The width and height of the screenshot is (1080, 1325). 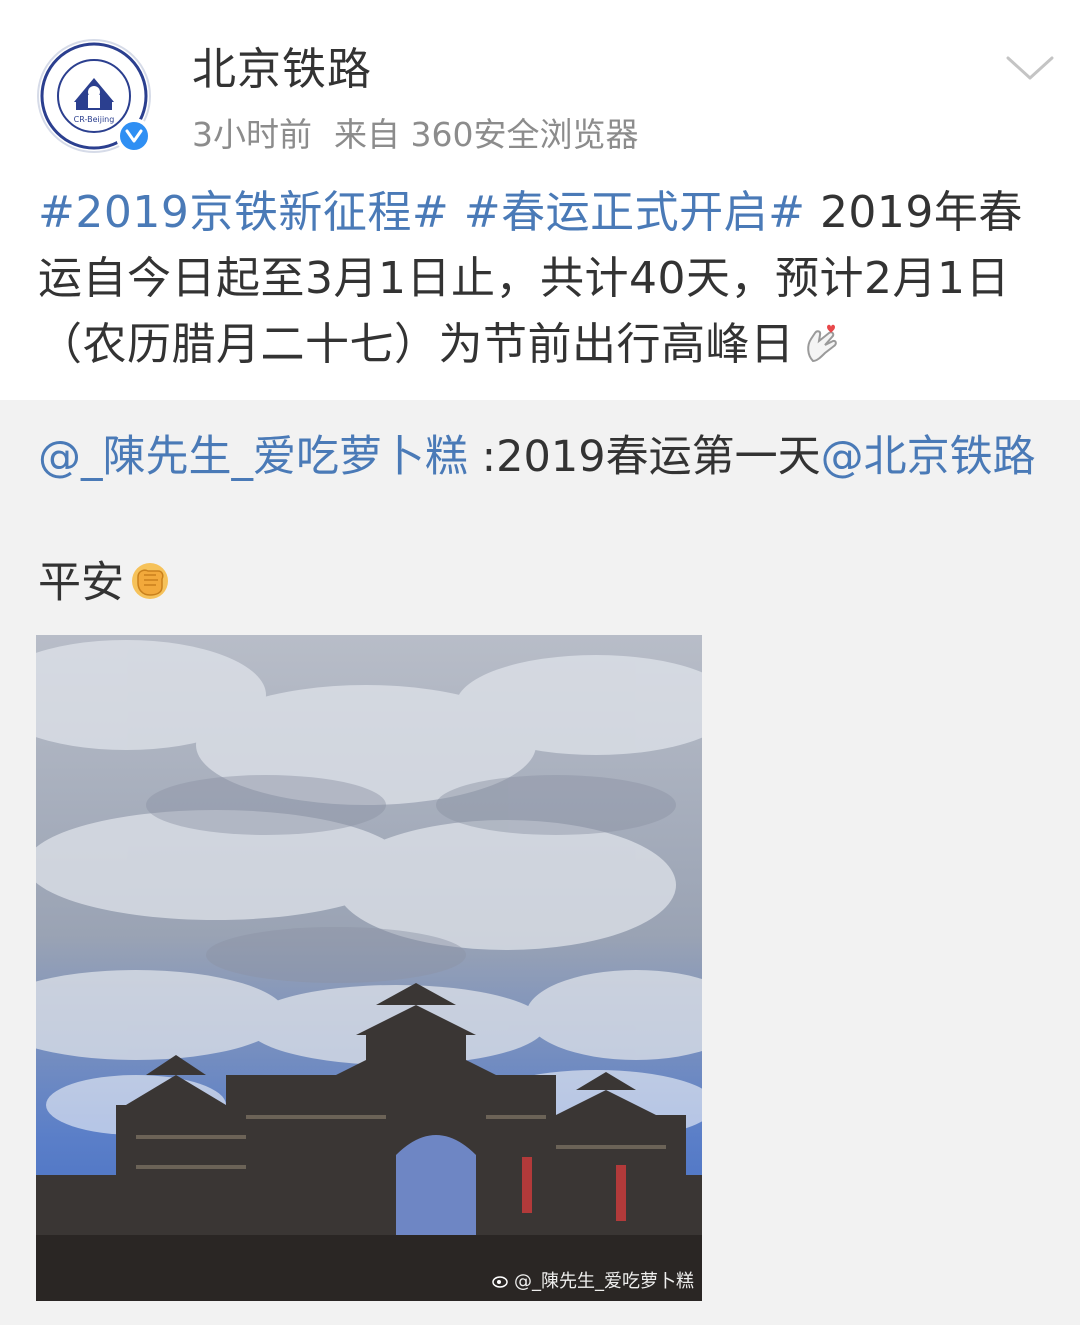 I want to click on repost-text: @_陳先生_爱吃萝卜糕 :2019春运第一天@北京铁路, so click(x=538, y=457).